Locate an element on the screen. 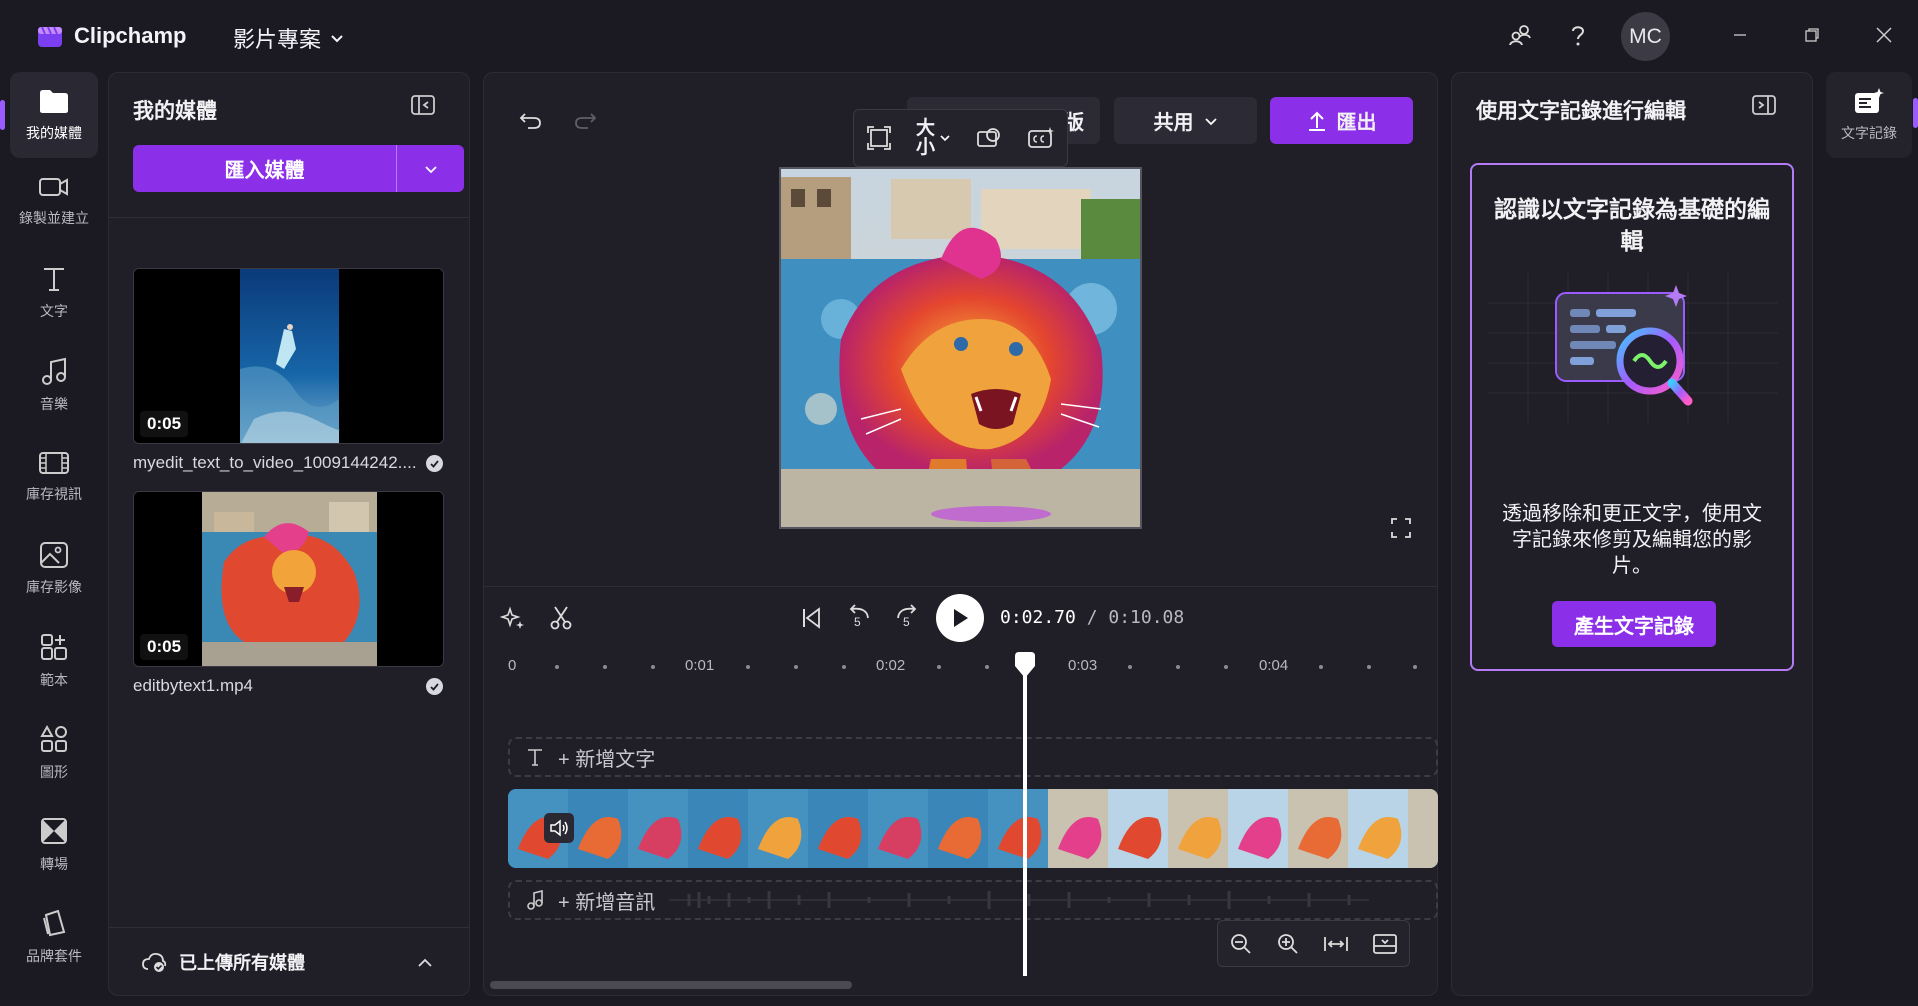  current-time: 0:02.70 is located at coordinates (1038, 617).